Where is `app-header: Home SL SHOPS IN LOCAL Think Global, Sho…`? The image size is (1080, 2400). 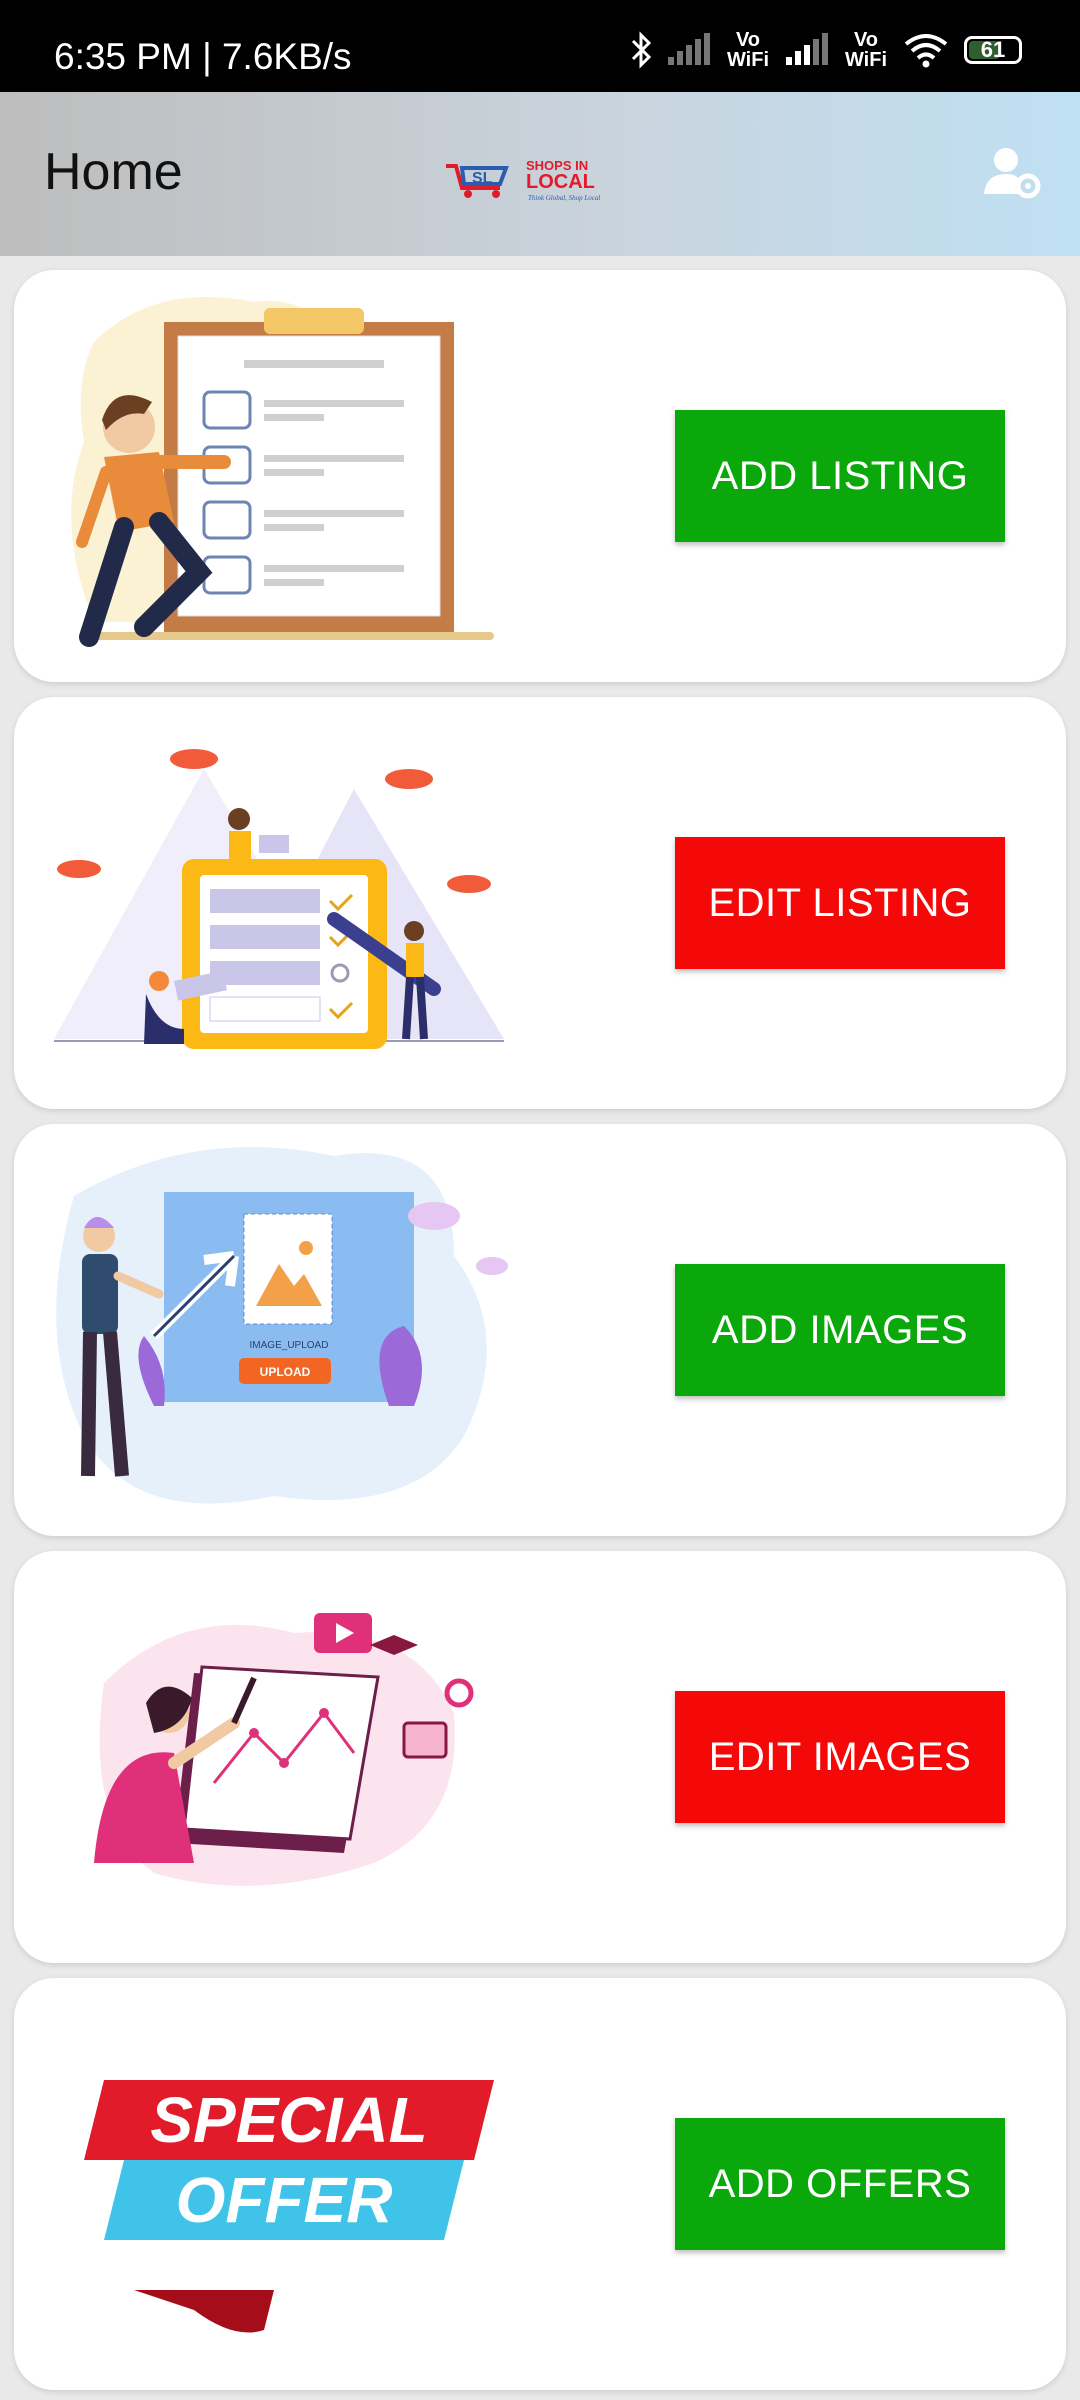 app-header: Home SL SHOPS IN LOCAL Think Global, Sho… is located at coordinates (540, 174).